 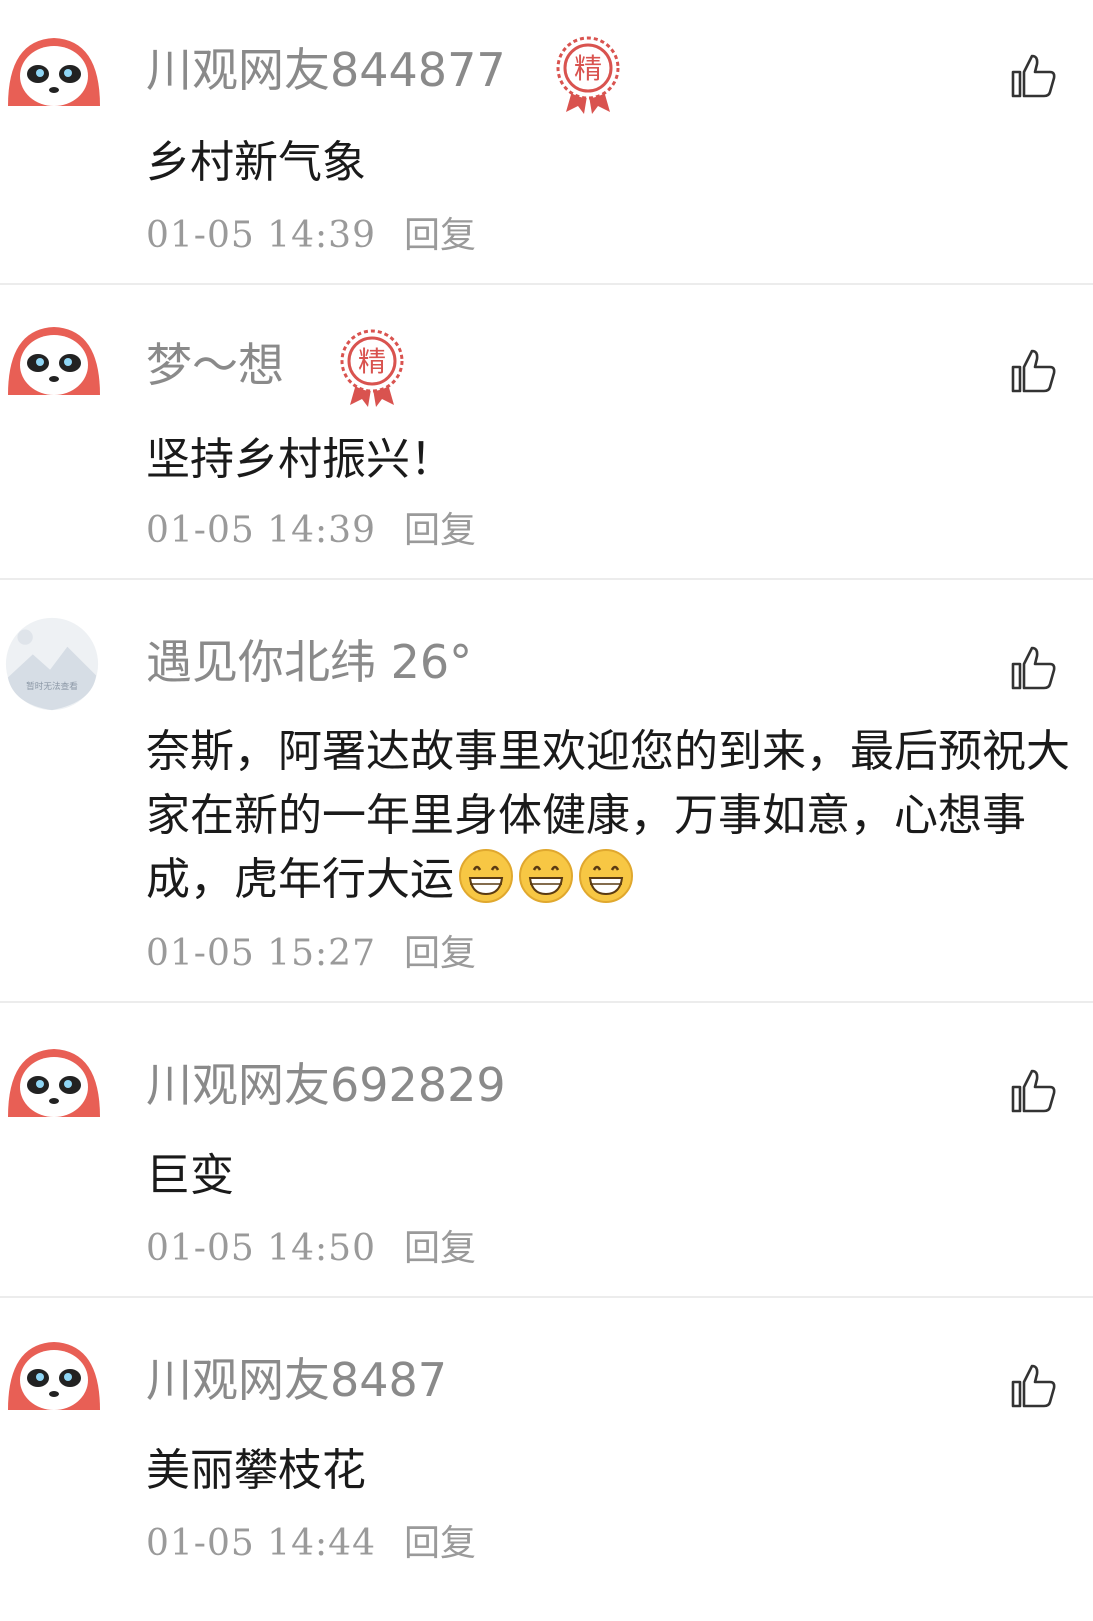 I want to click on comment-meta: 01-05 14:44 回复, so click(x=311, y=1544).